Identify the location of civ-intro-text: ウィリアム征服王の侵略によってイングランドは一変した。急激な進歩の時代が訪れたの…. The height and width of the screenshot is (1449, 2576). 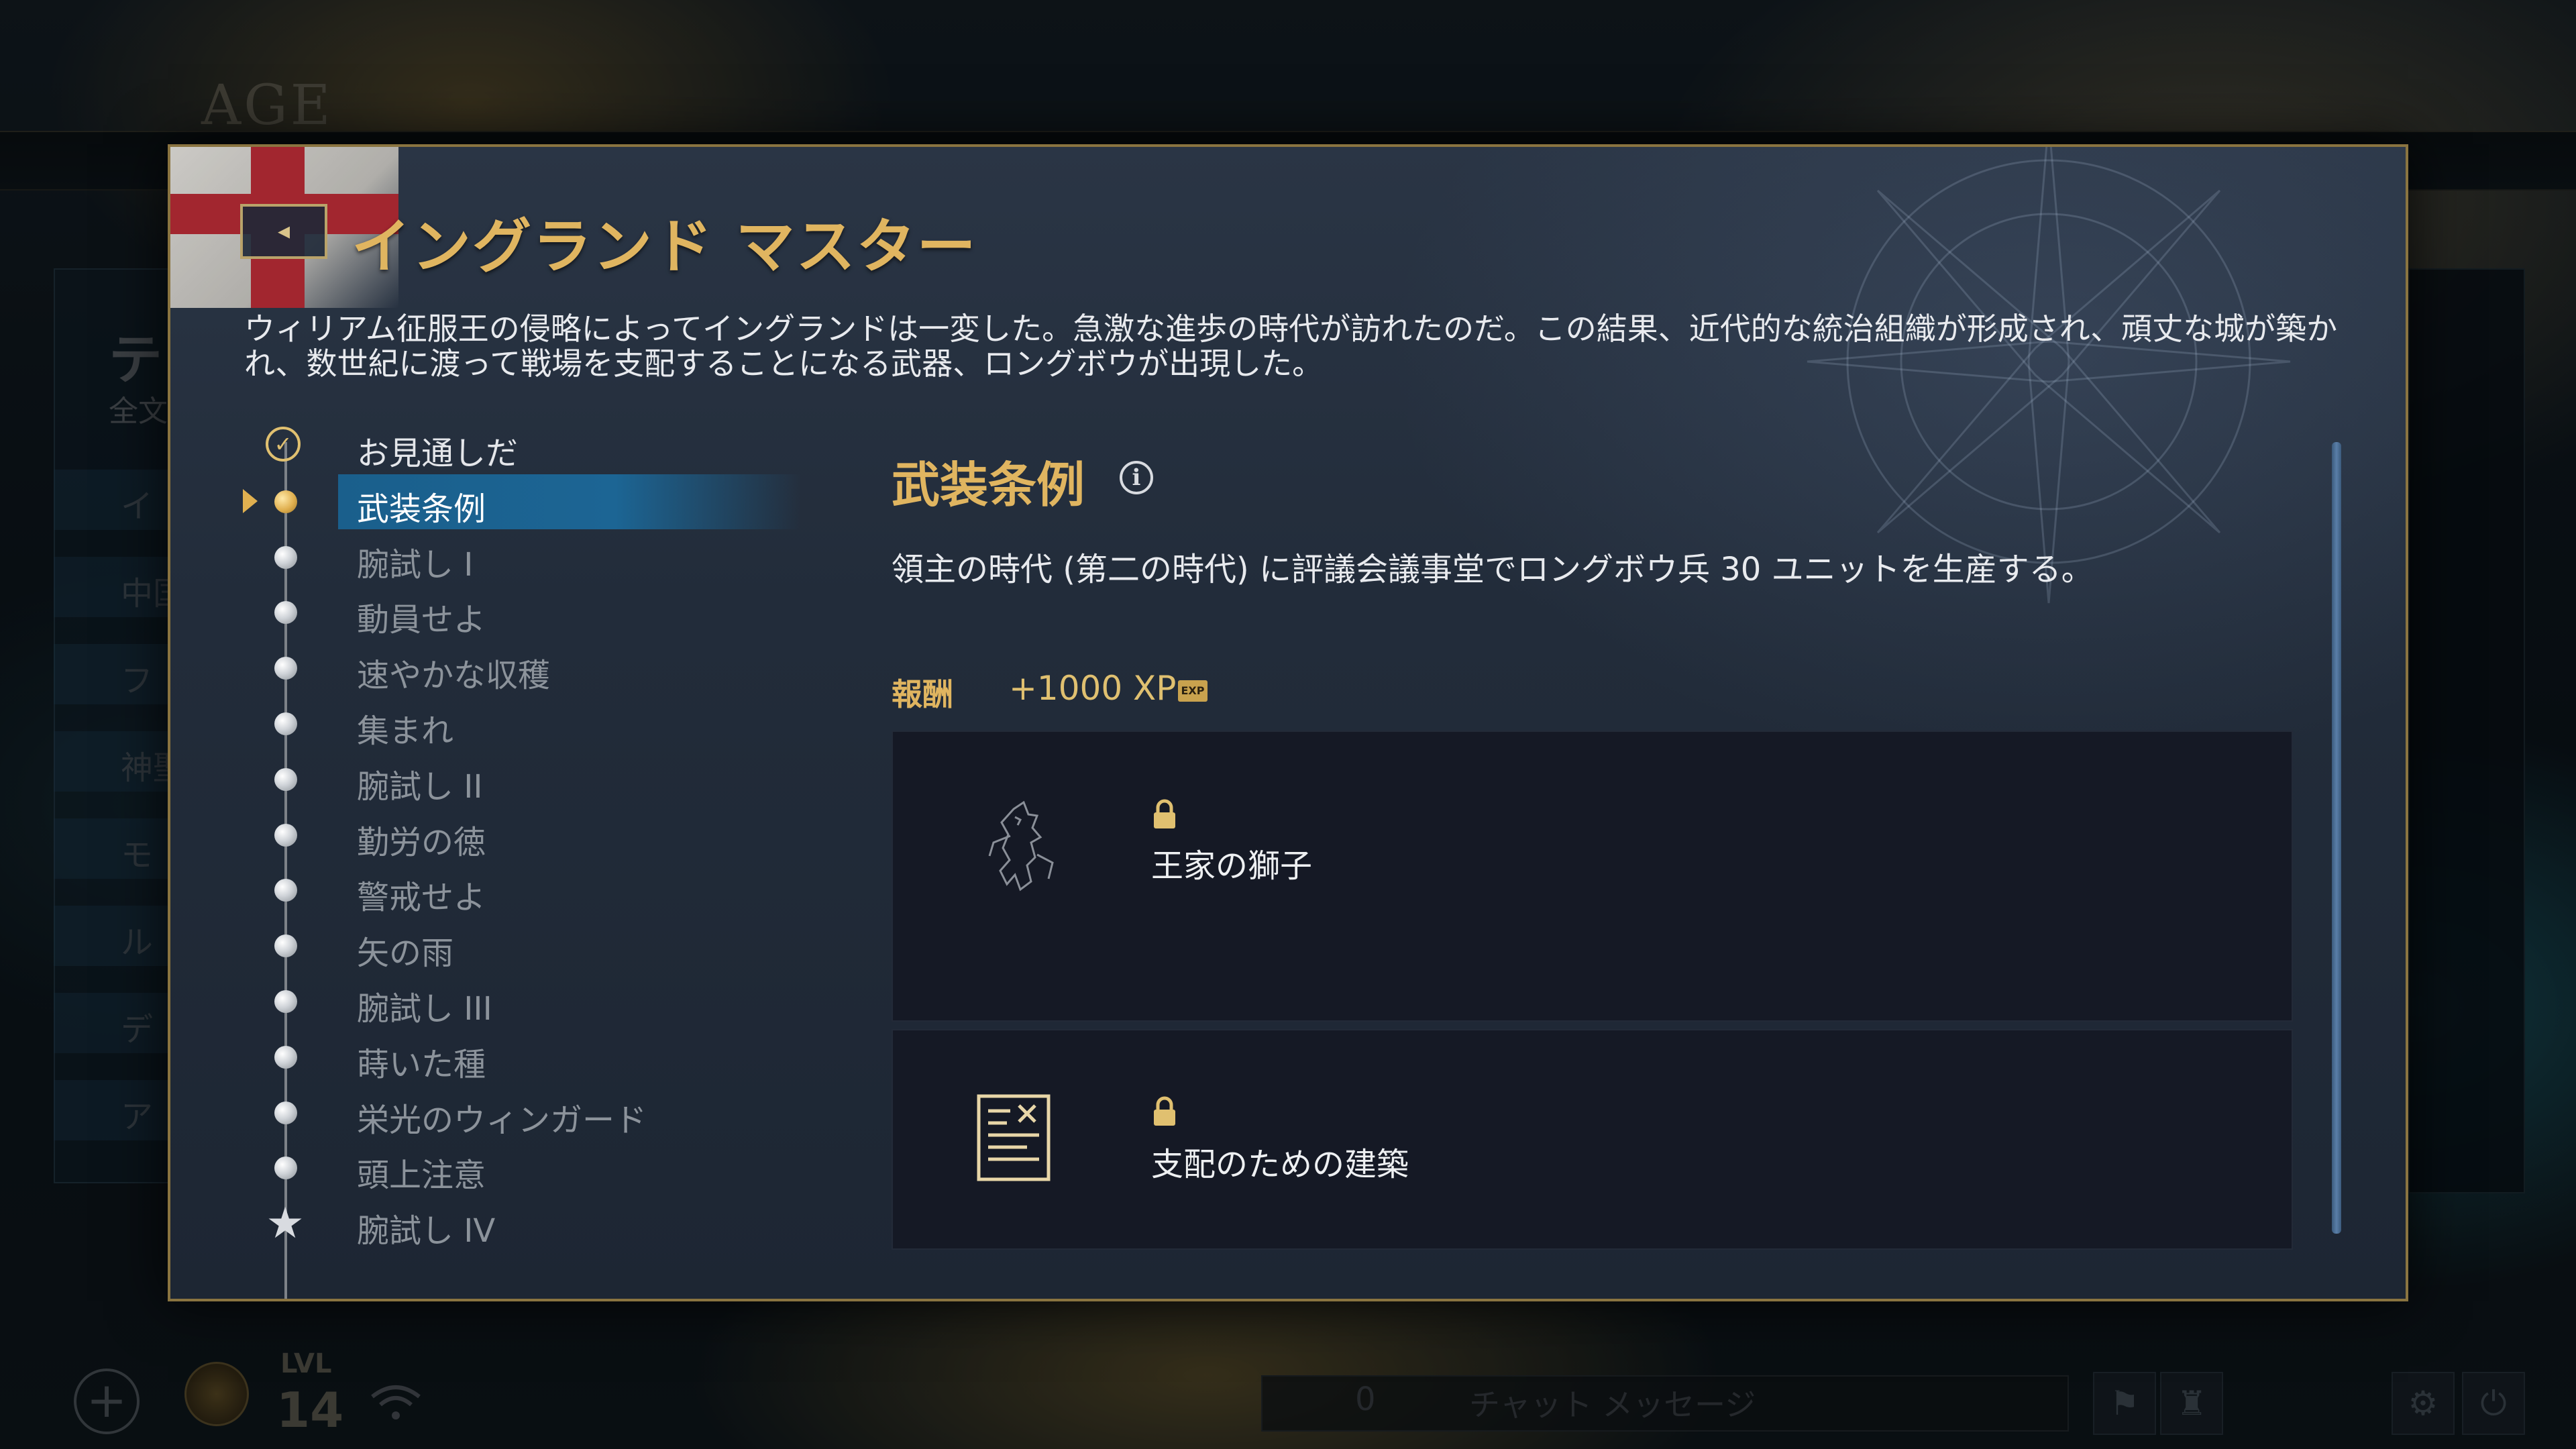
(1291, 346).